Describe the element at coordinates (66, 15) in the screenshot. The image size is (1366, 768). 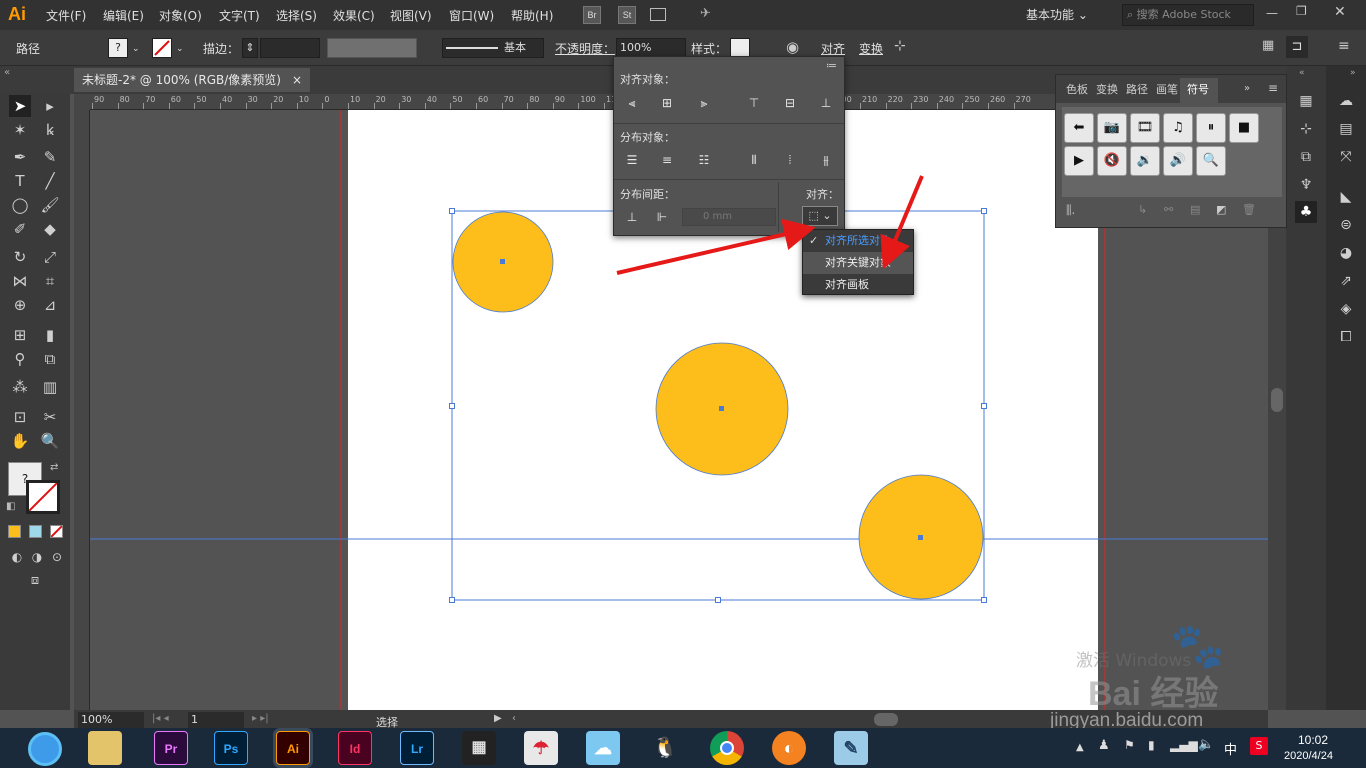
I see `menu-file: 文件(F)` at that location.